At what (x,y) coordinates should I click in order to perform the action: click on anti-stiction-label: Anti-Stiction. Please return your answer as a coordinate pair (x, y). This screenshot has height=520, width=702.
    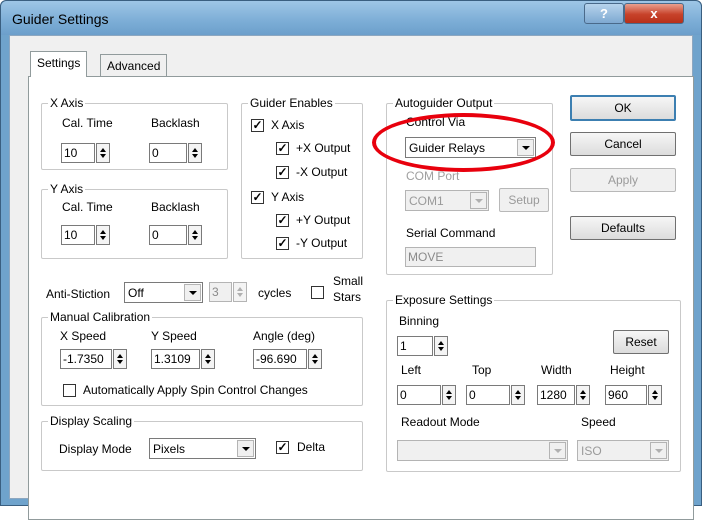
    Looking at the image, I should click on (78, 294).